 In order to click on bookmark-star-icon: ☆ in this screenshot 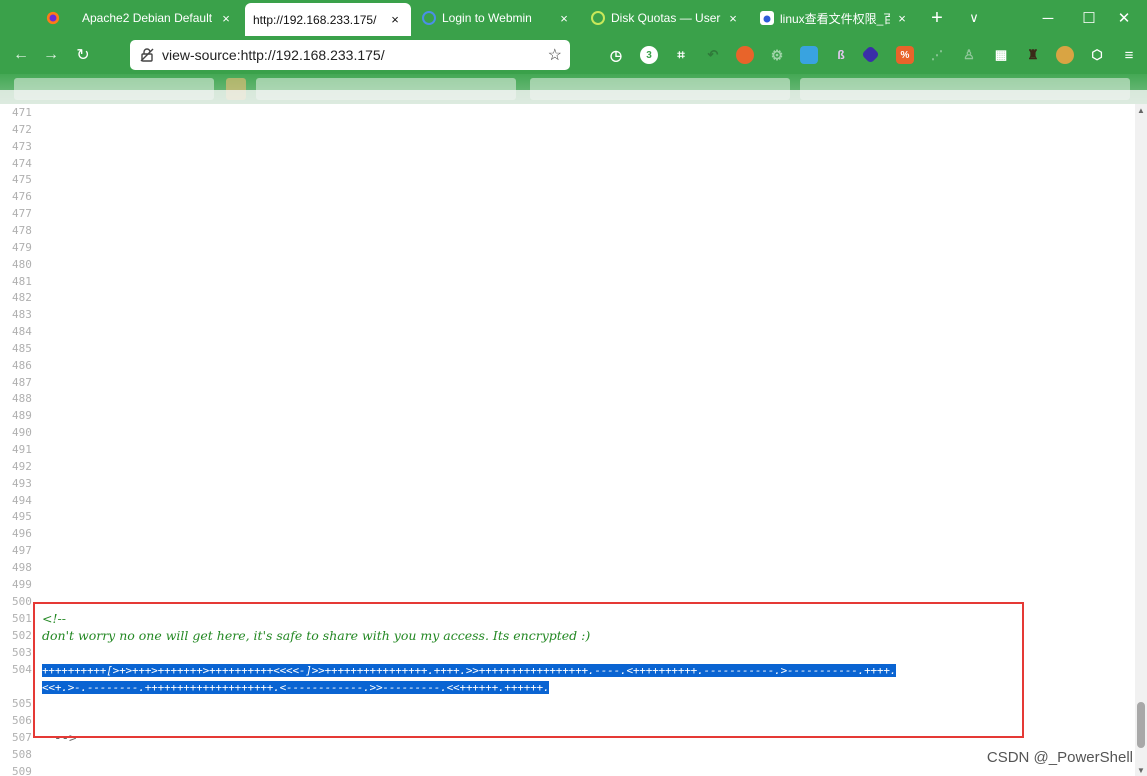, I will do `click(555, 55)`.